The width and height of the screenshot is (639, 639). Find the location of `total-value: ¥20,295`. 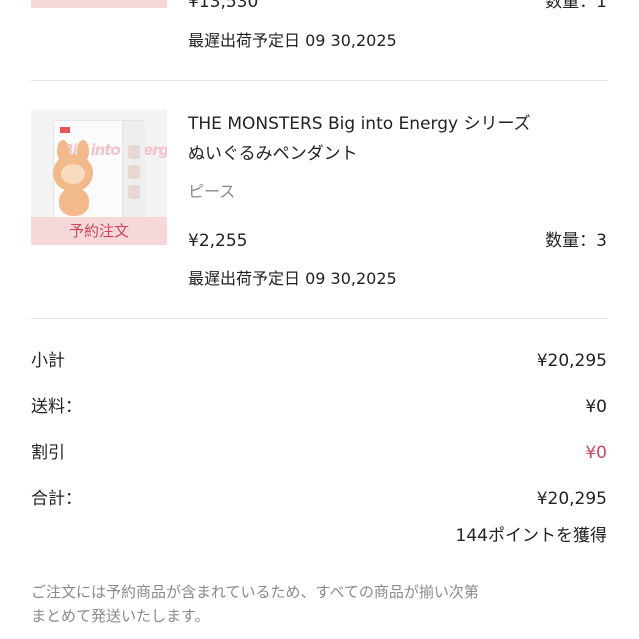

total-value: ¥20,295 is located at coordinates (571, 499).